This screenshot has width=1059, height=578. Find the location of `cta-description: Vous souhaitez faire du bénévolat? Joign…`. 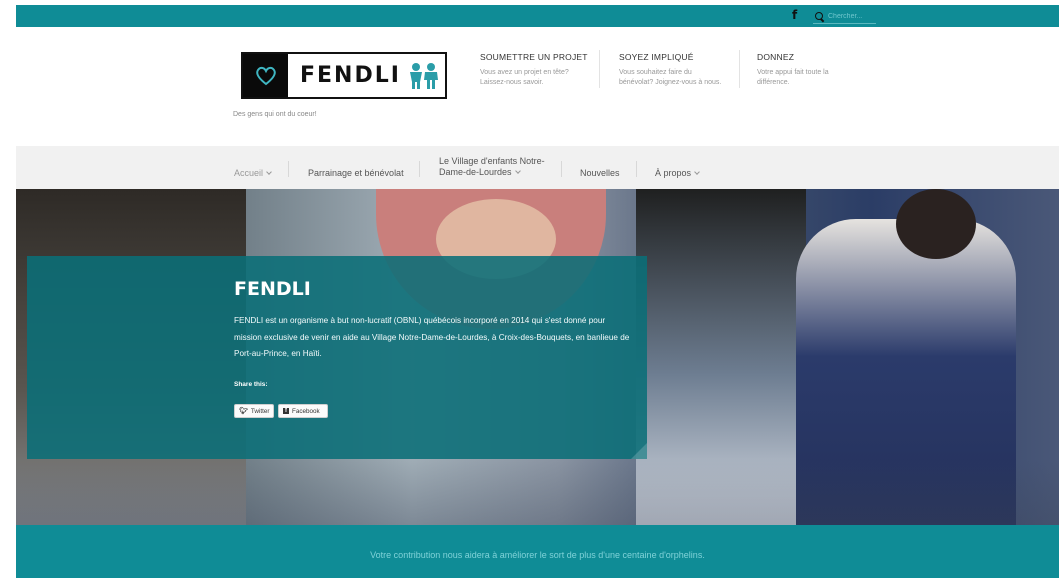

cta-description: Vous souhaitez faire du bénévolat? Joign… is located at coordinates (670, 77).